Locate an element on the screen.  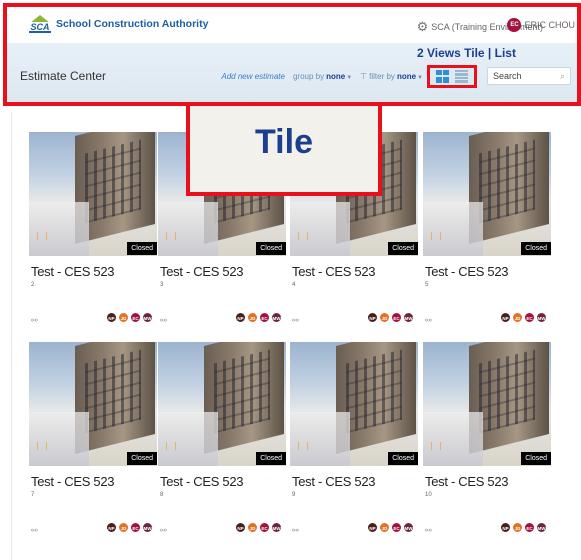
estimate-tile: Closed Test - CES 523 7 ⚯ NP JD EC MW is located at coordinates (93, 438).